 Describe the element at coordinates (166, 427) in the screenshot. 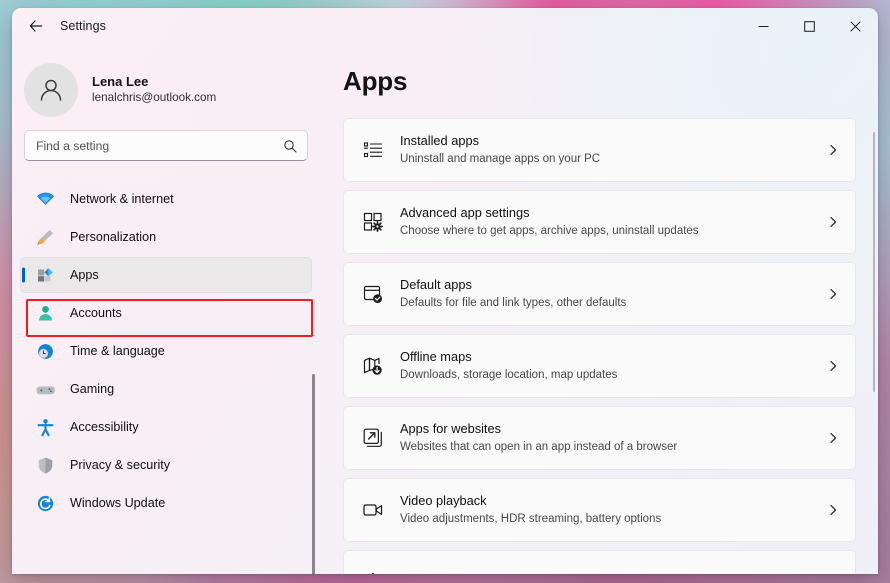

I see `sidebar-item-accessibility: Accessibility` at that location.